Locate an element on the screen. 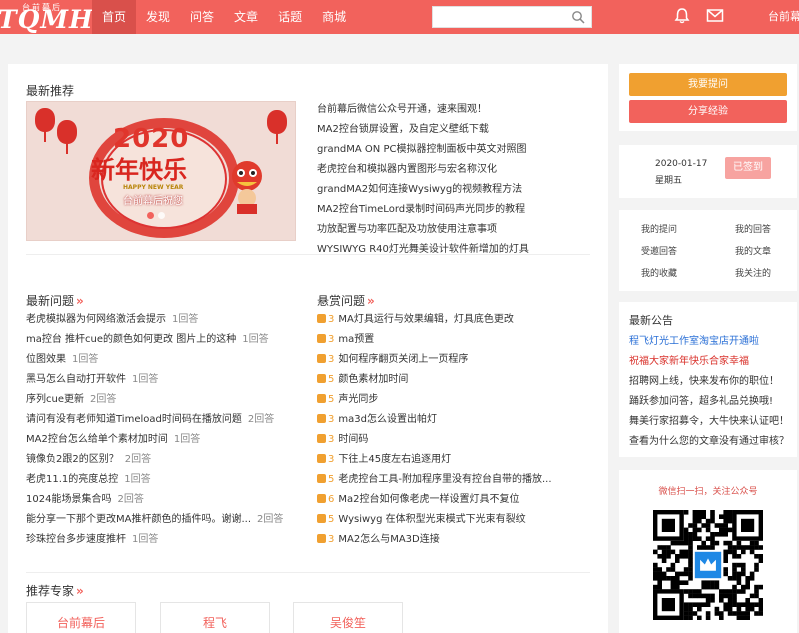  expert-card: 吴俊笙 is located at coordinates (348, 617).